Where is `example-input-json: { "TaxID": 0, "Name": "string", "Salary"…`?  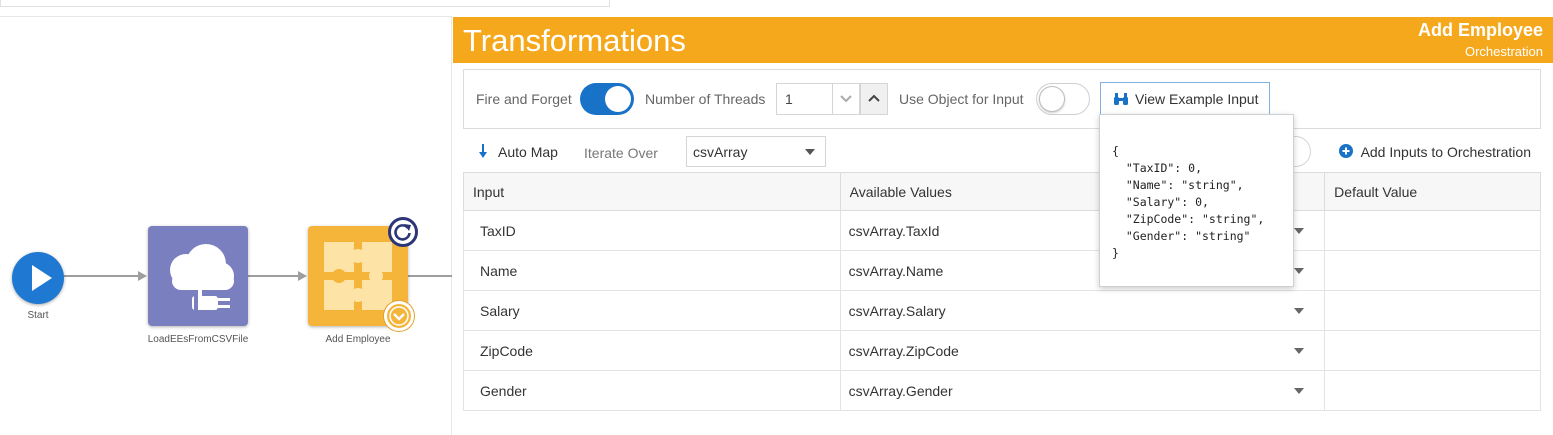
example-input-json: { "TaxID": 0, "Name": "string", "Salary"… is located at coordinates (1188, 202).